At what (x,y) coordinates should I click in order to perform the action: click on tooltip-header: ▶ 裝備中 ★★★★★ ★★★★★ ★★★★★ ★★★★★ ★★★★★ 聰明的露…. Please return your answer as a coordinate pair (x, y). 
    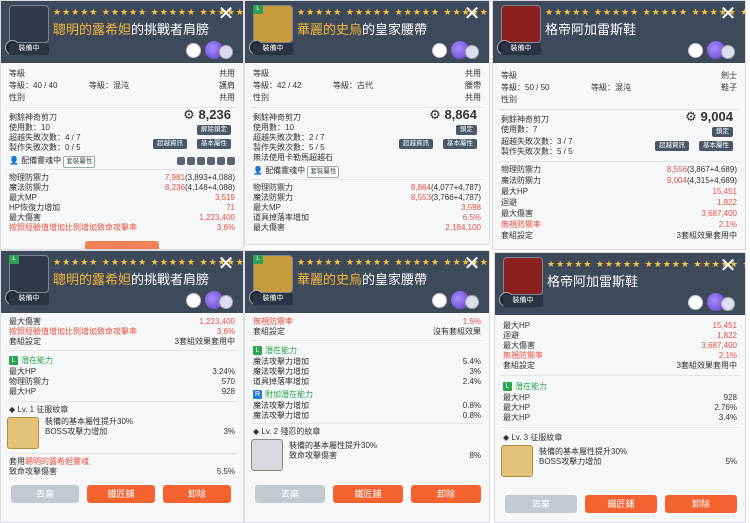
    Looking at the image, I should click on (122, 32).